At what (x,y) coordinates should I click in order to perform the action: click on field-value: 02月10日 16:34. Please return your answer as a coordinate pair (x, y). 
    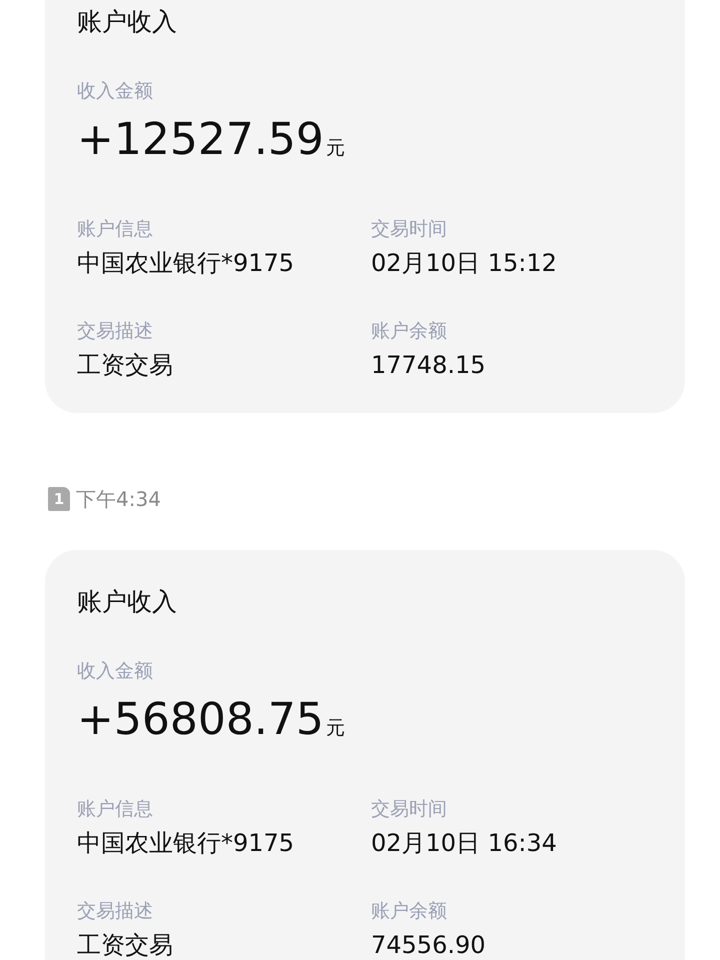
    Looking at the image, I should click on (464, 843).